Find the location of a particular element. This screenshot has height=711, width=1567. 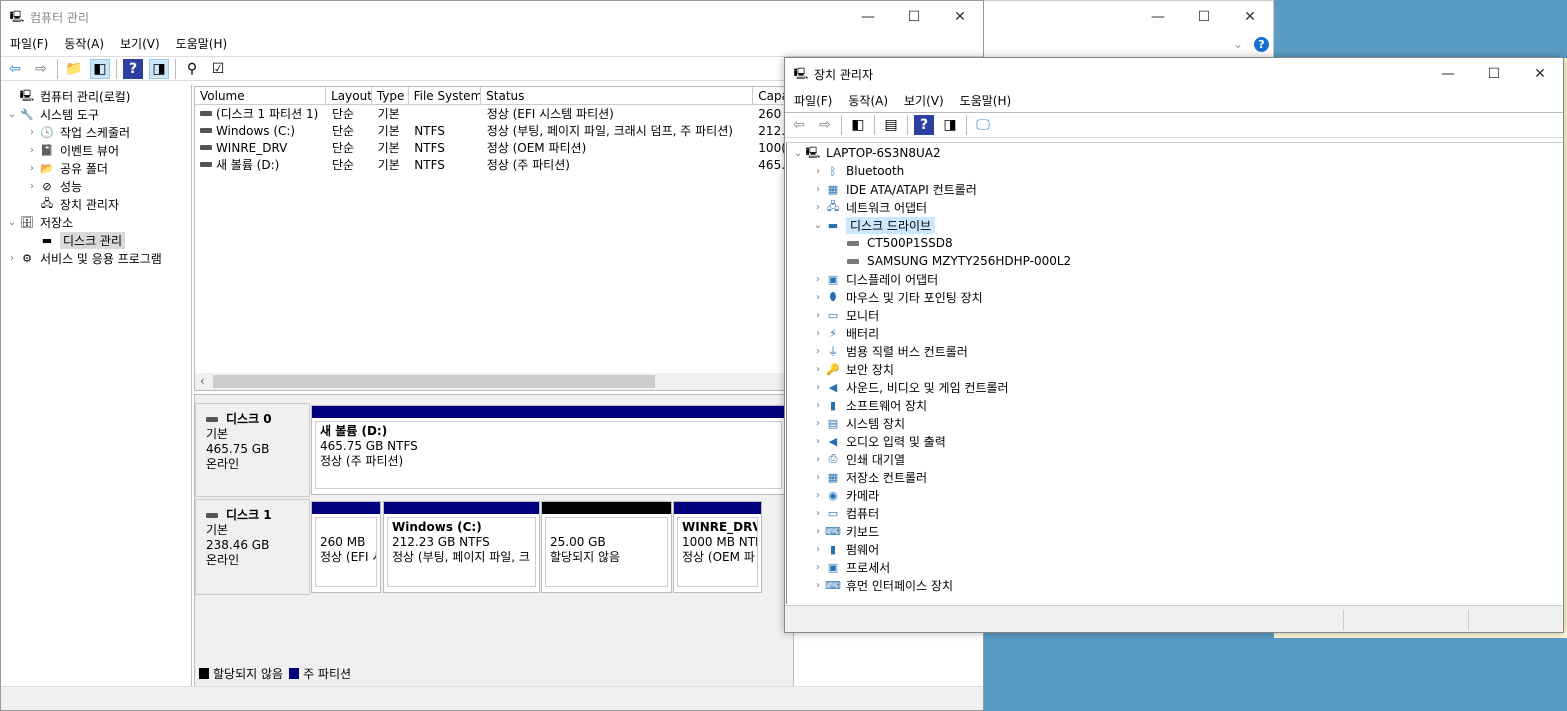

device-category-system-device: › ▤ 시스템 장치 is located at coordinates (1174, 423).